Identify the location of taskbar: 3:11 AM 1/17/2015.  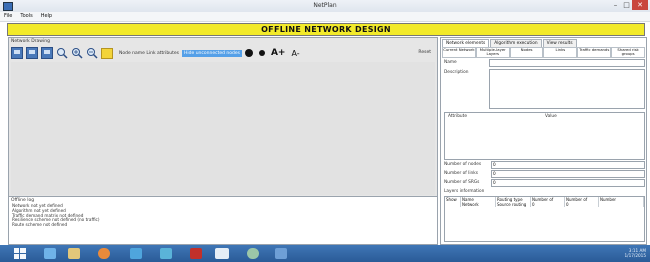
(325, 253).